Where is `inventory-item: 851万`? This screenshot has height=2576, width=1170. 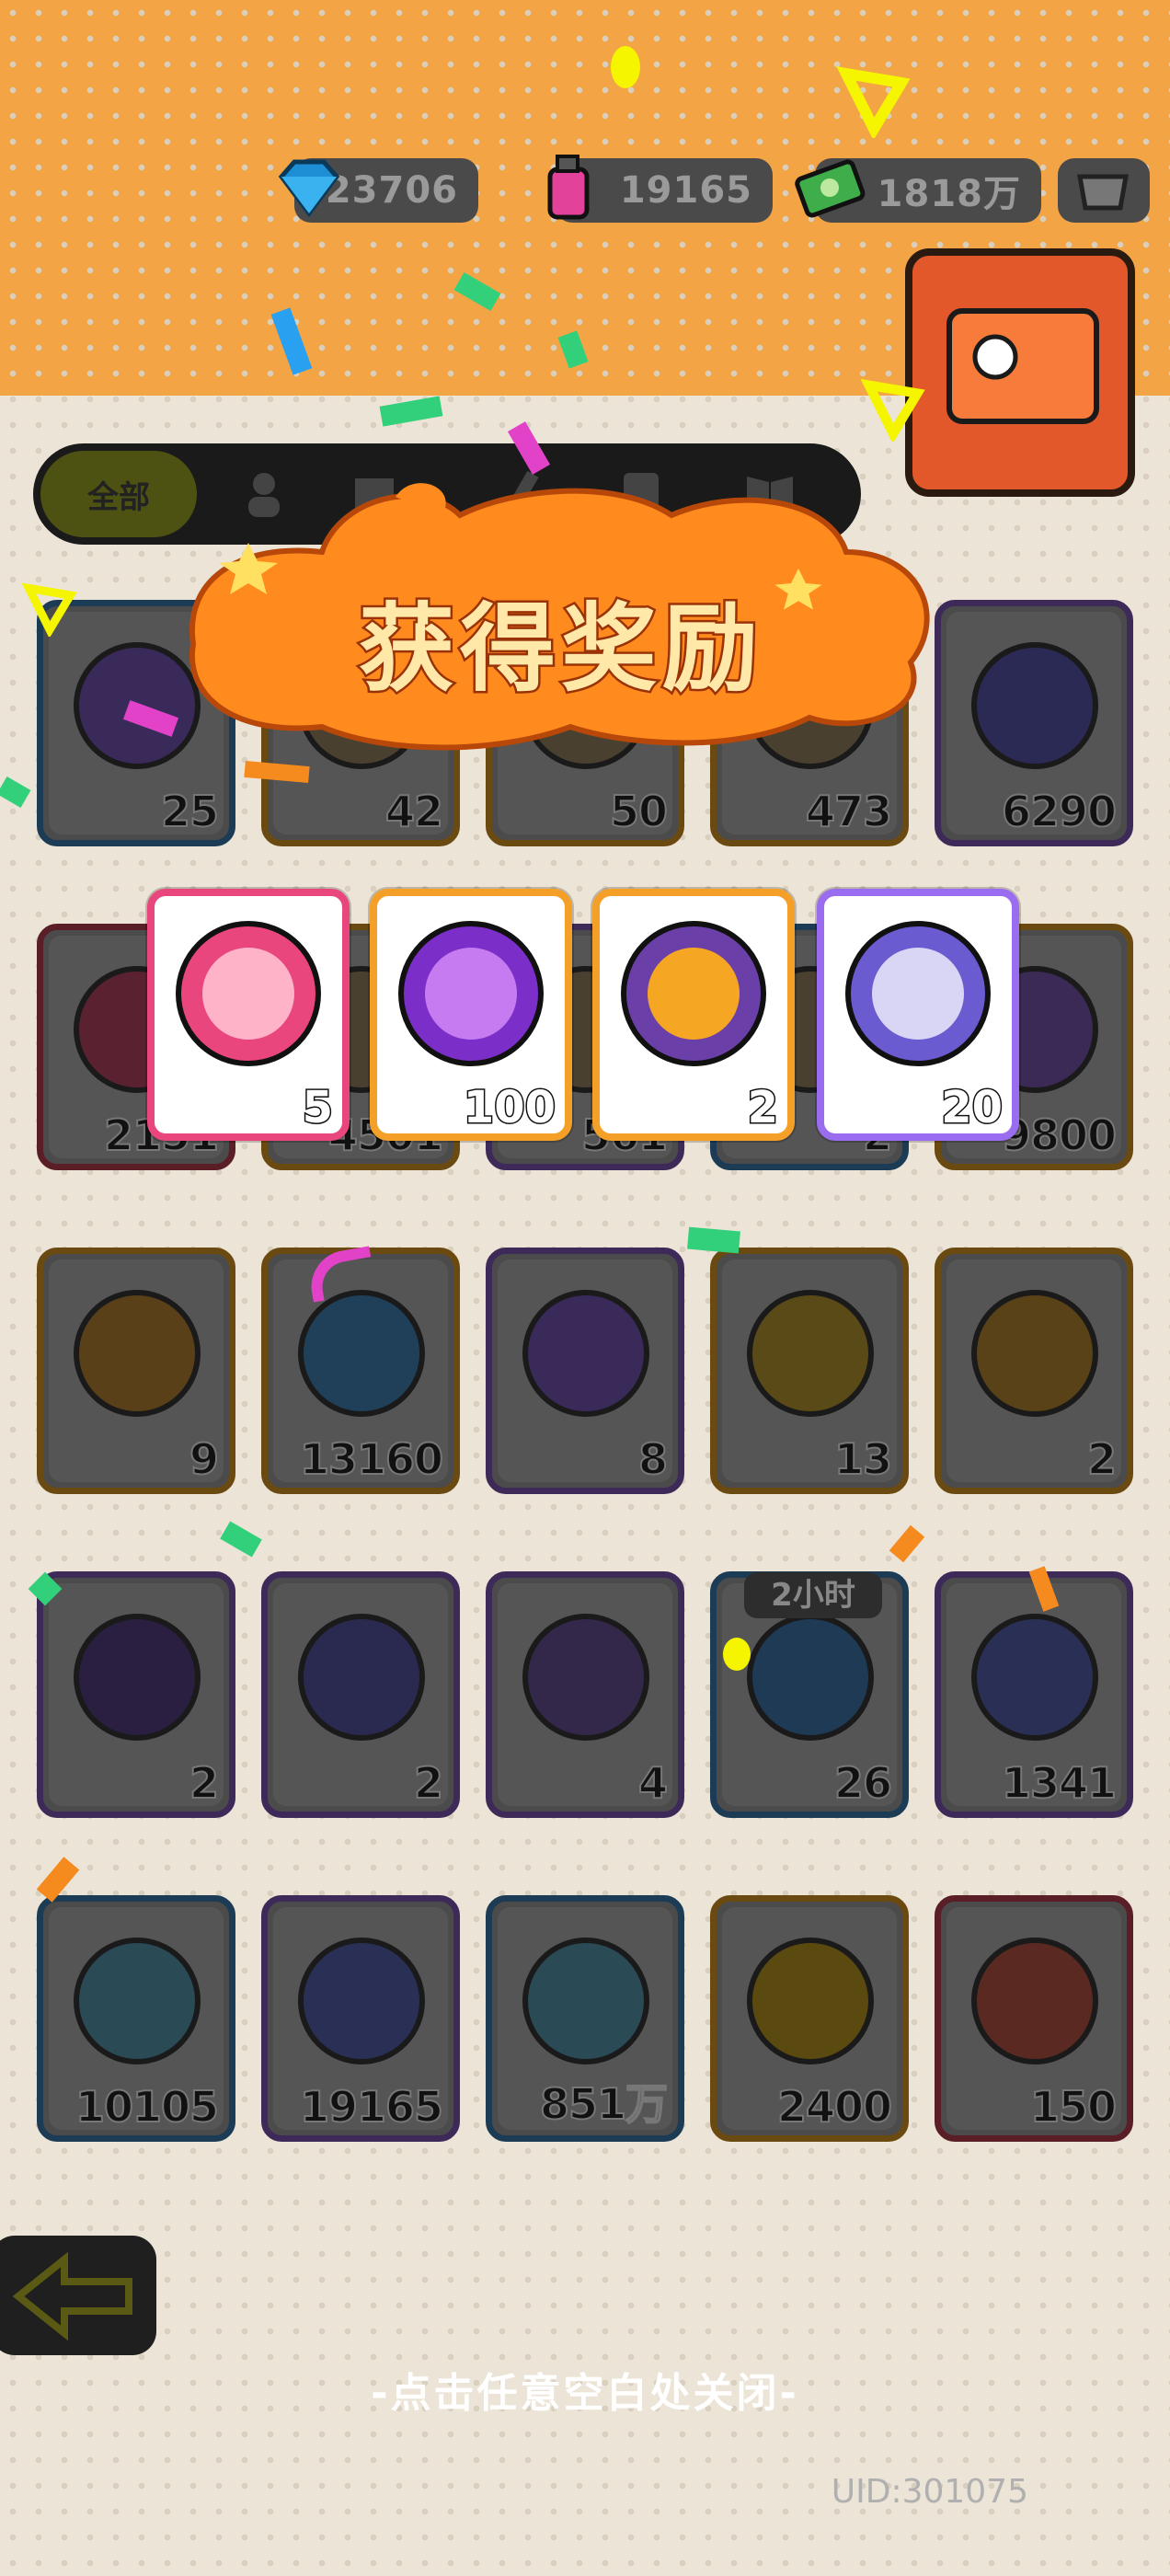
inventory-item: 851万 is located at coordinates (585, 2018).